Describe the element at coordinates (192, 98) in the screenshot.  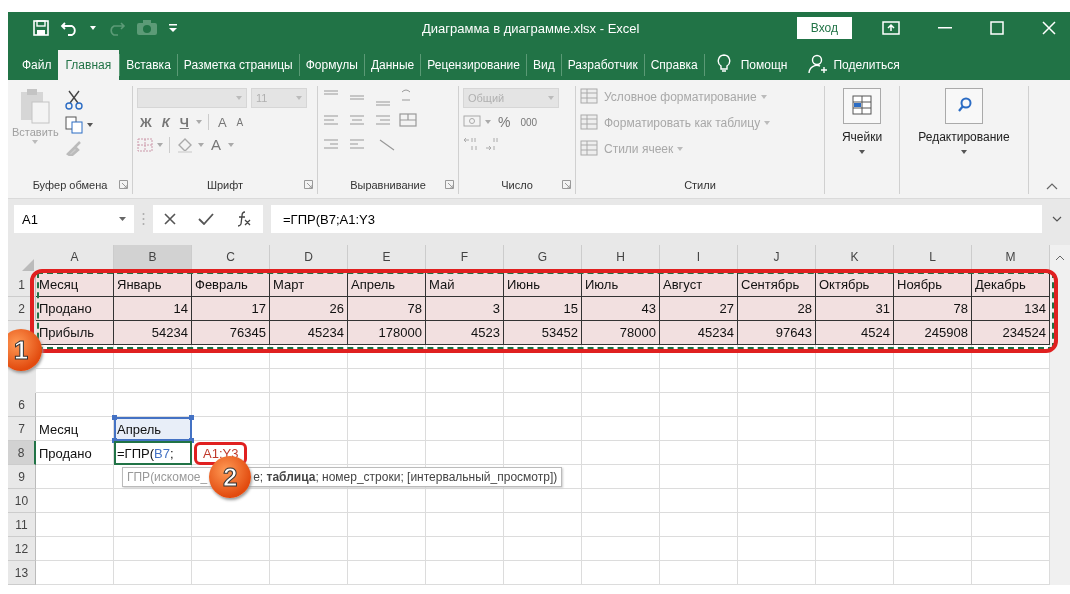
I see `font-name-field` at that location.